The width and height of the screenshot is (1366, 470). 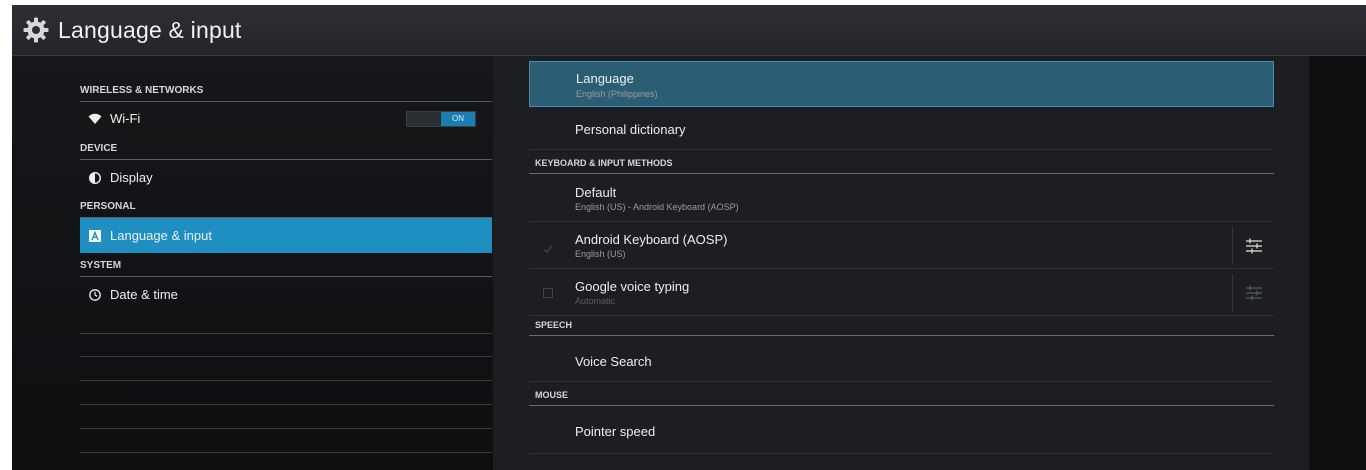 I want to click on pref-title: Voice Search, so click(x=613, y=361).